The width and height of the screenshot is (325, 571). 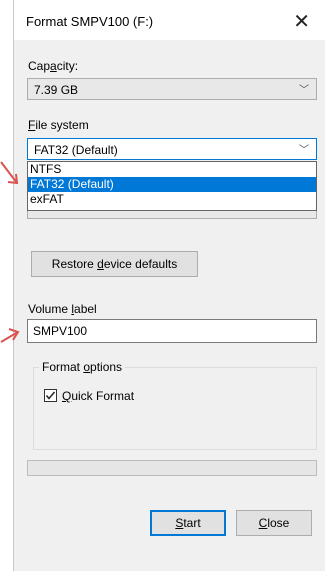 I want to click on checkmark-icon, so click(x=50, y=395).